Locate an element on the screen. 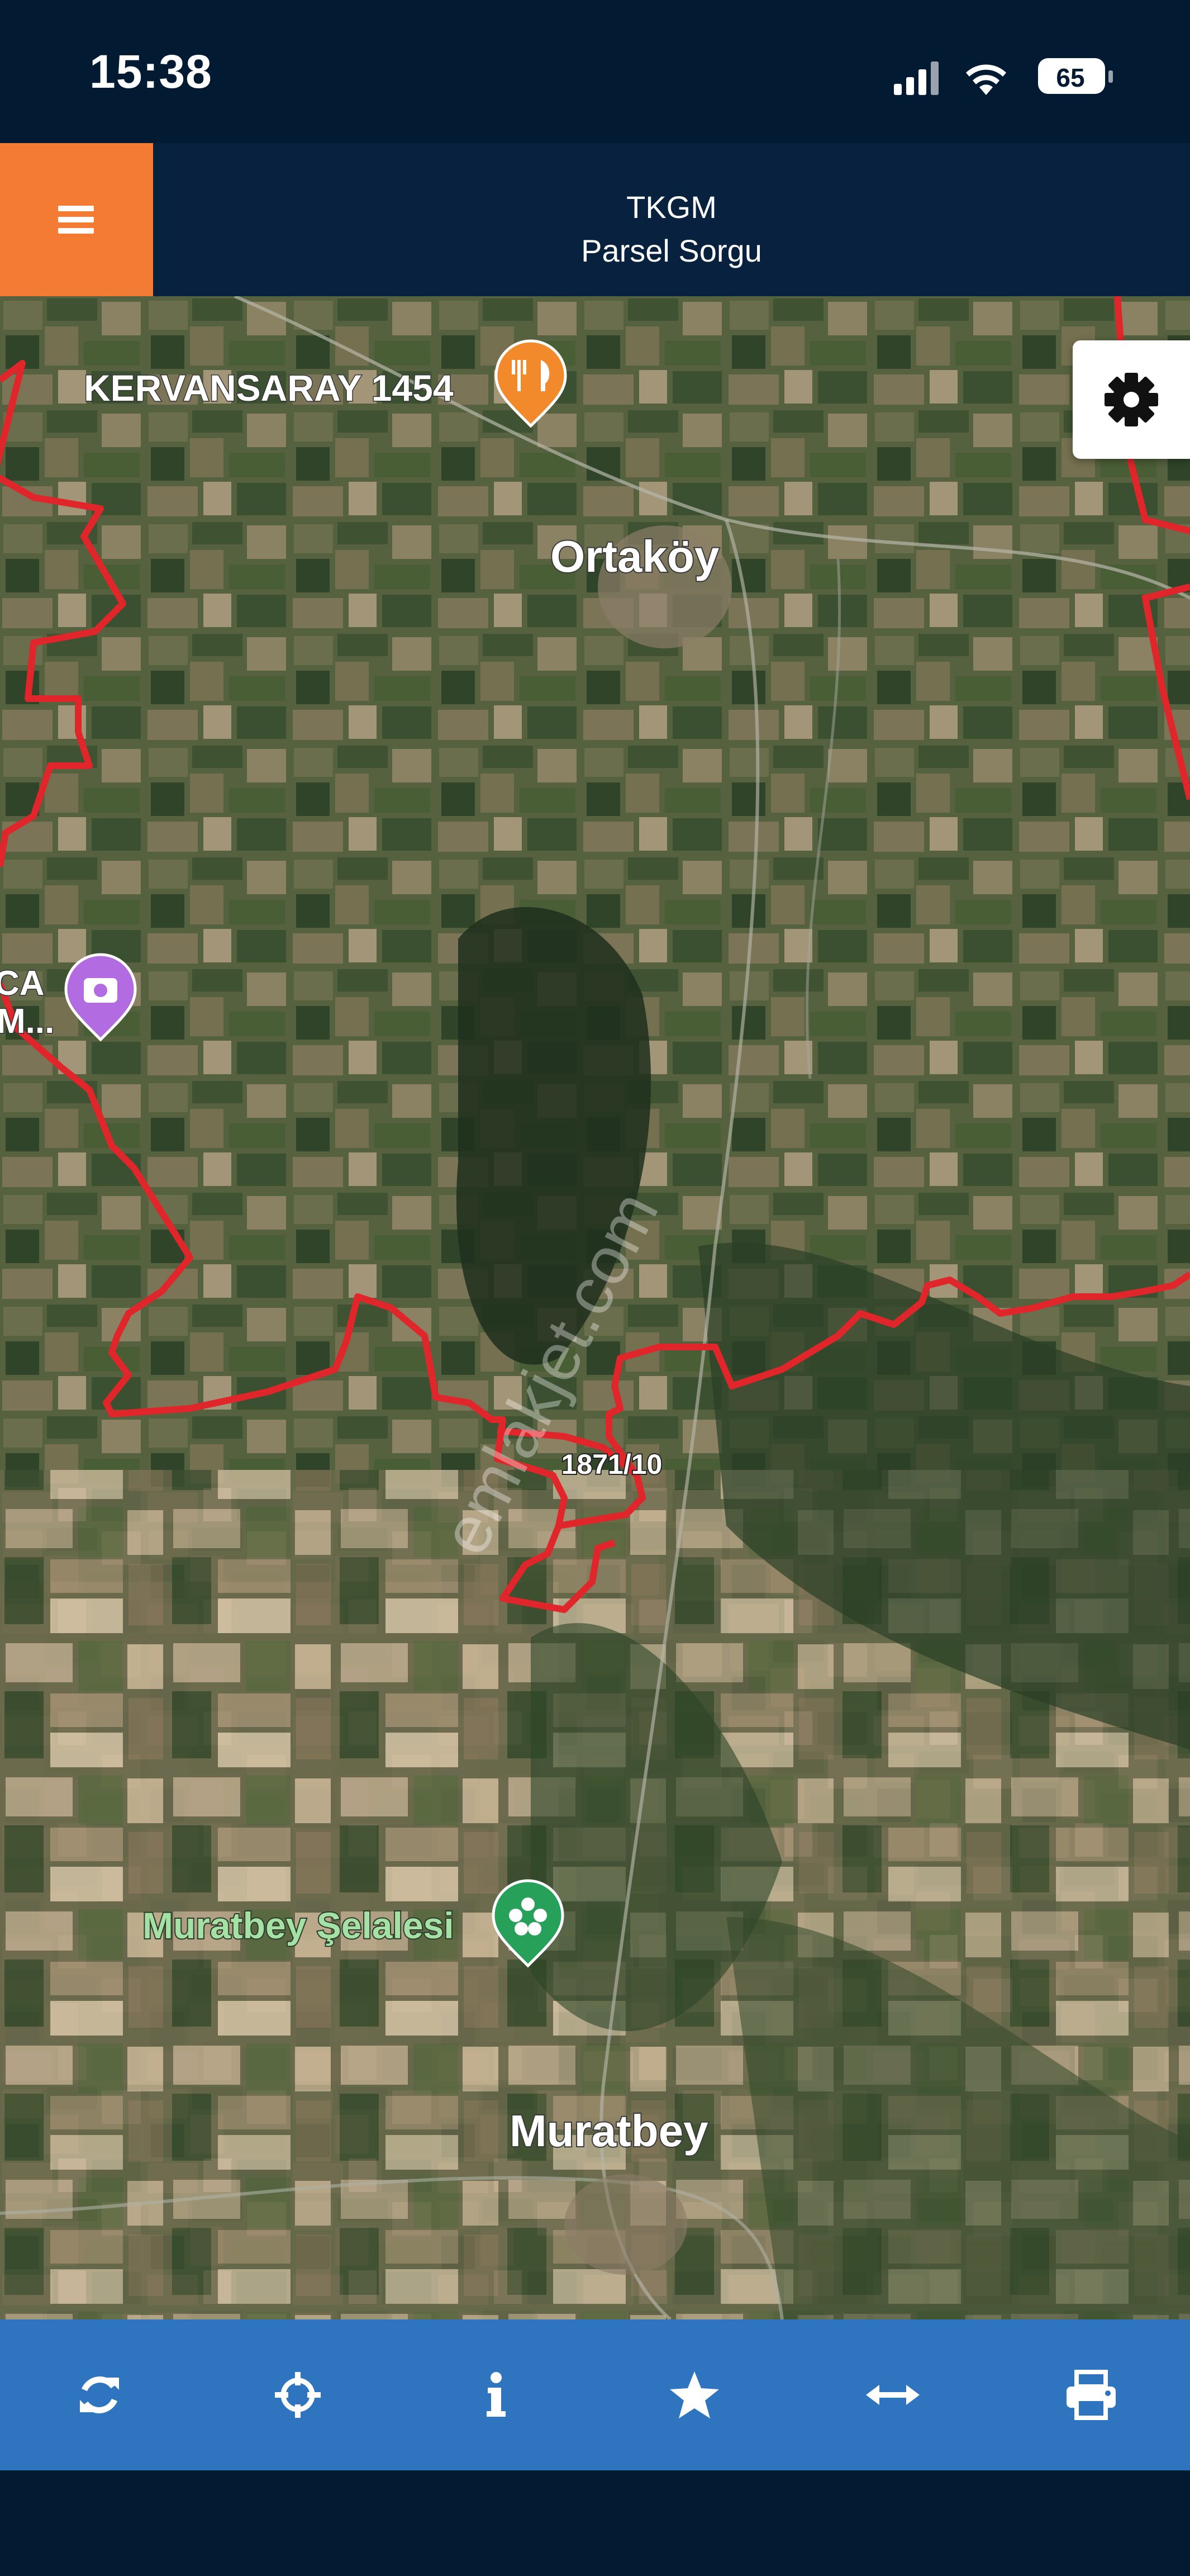 The image size is (1190, 2576). place-label-partial-top: CA is located at coordinates (22, 983).